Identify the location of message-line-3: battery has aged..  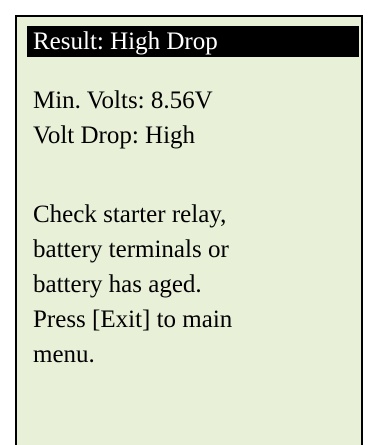
(117, 284).